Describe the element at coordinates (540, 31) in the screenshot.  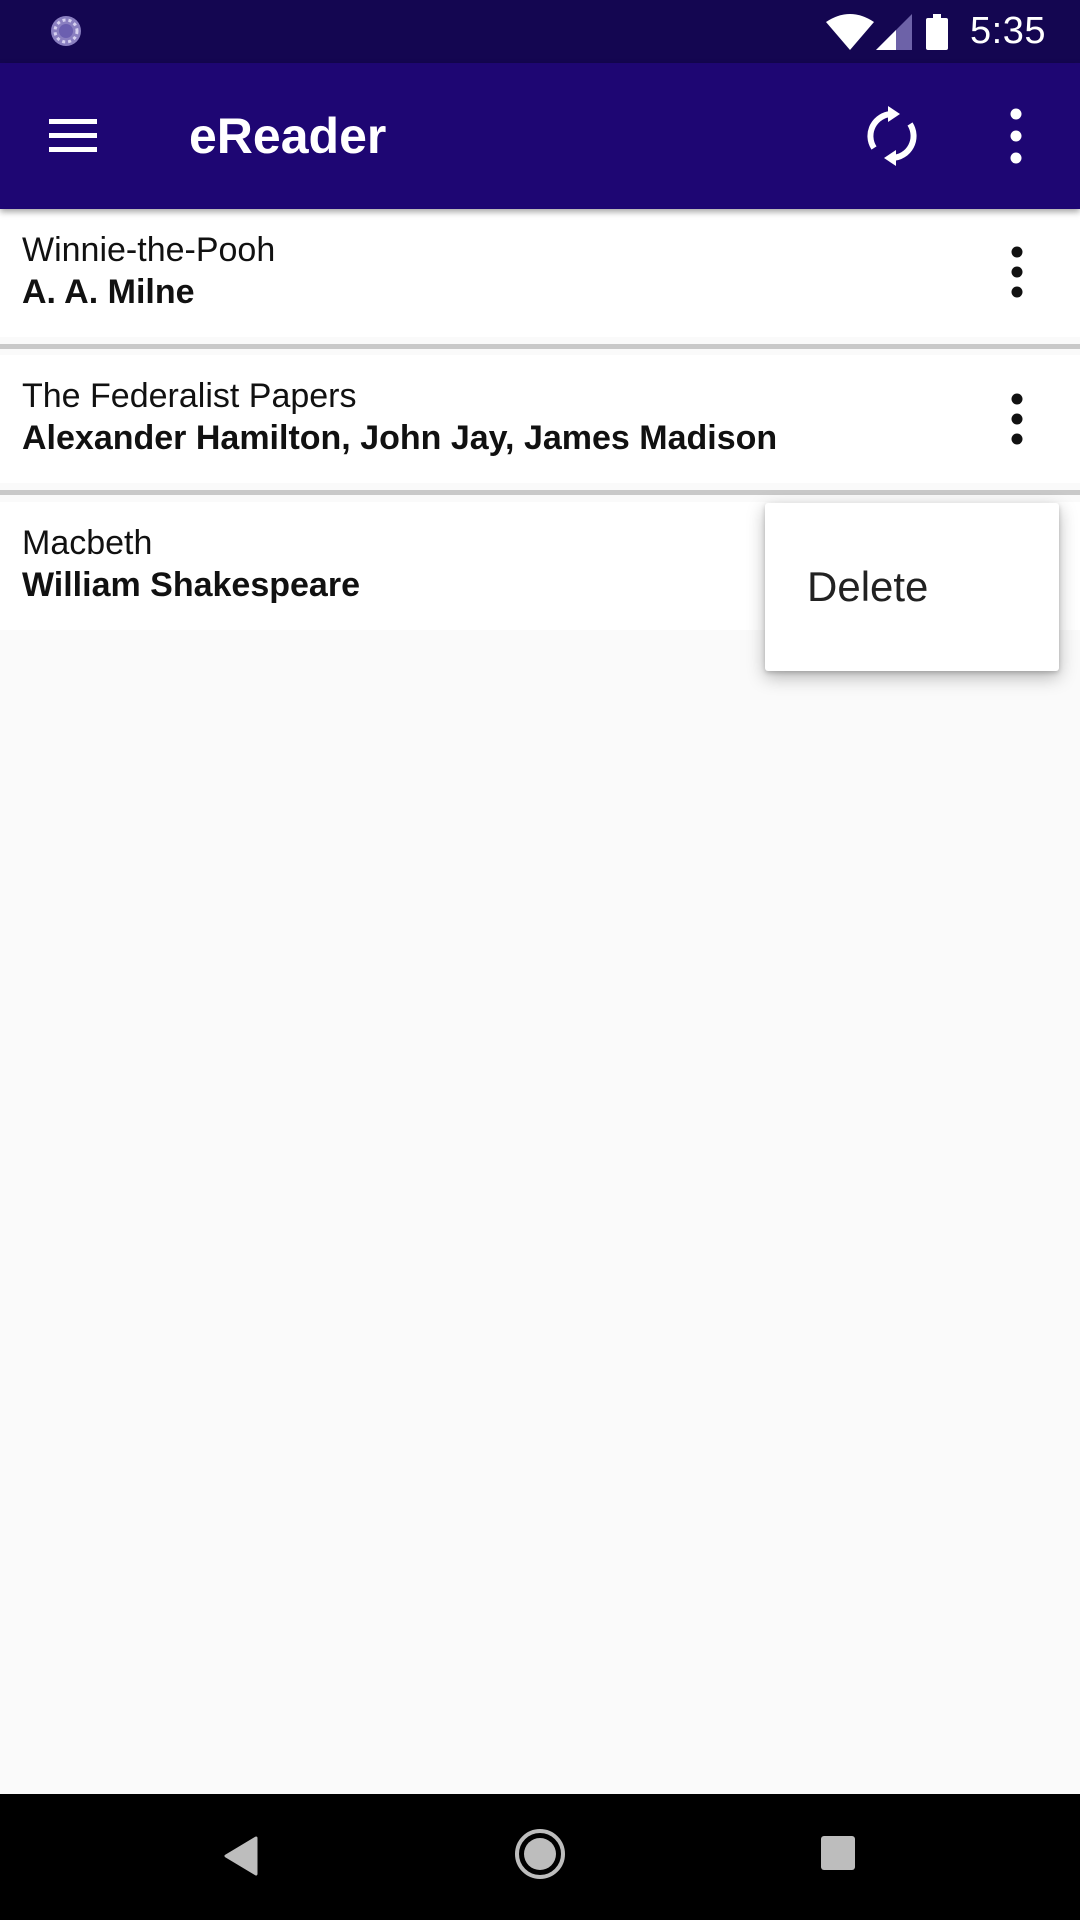
I see `status-bar: 5:35` at that location.